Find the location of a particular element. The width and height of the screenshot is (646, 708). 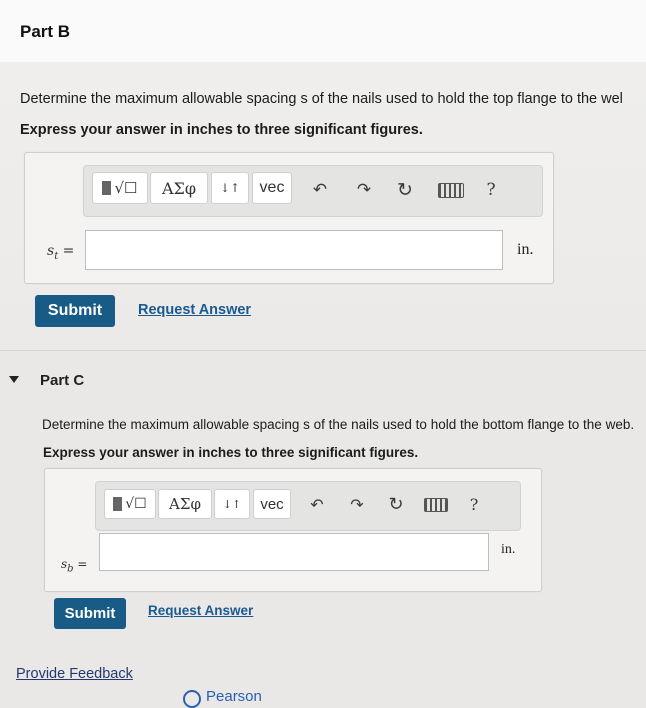

part-b-request-answer-link: Request Answer is located at coordinates (194, 310).